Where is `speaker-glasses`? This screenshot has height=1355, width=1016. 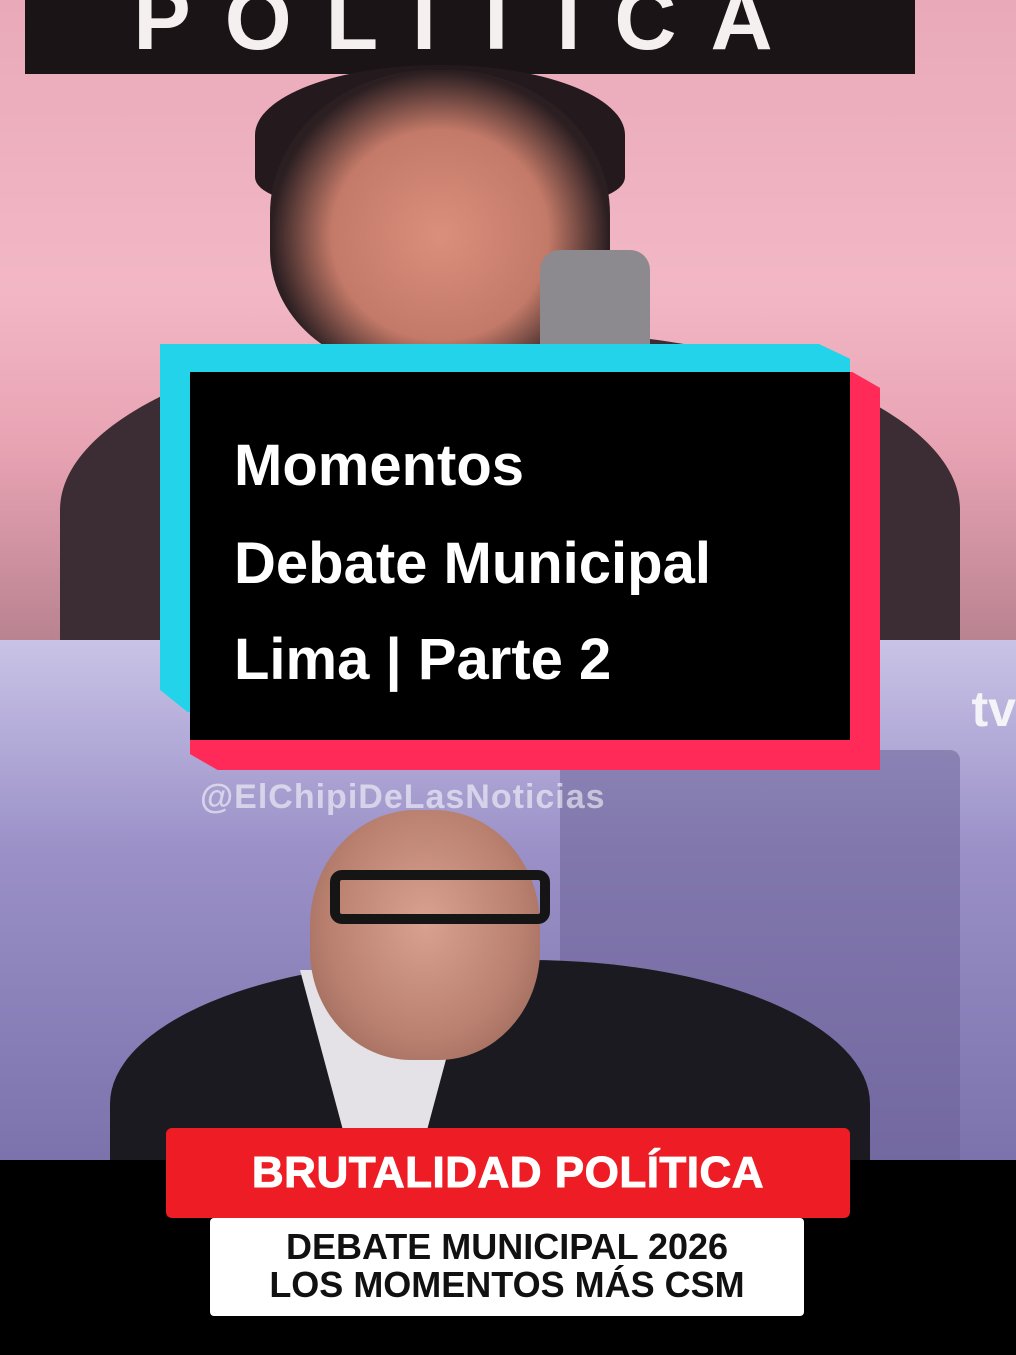
speaker-glasses is located at coordinates (440, 897).